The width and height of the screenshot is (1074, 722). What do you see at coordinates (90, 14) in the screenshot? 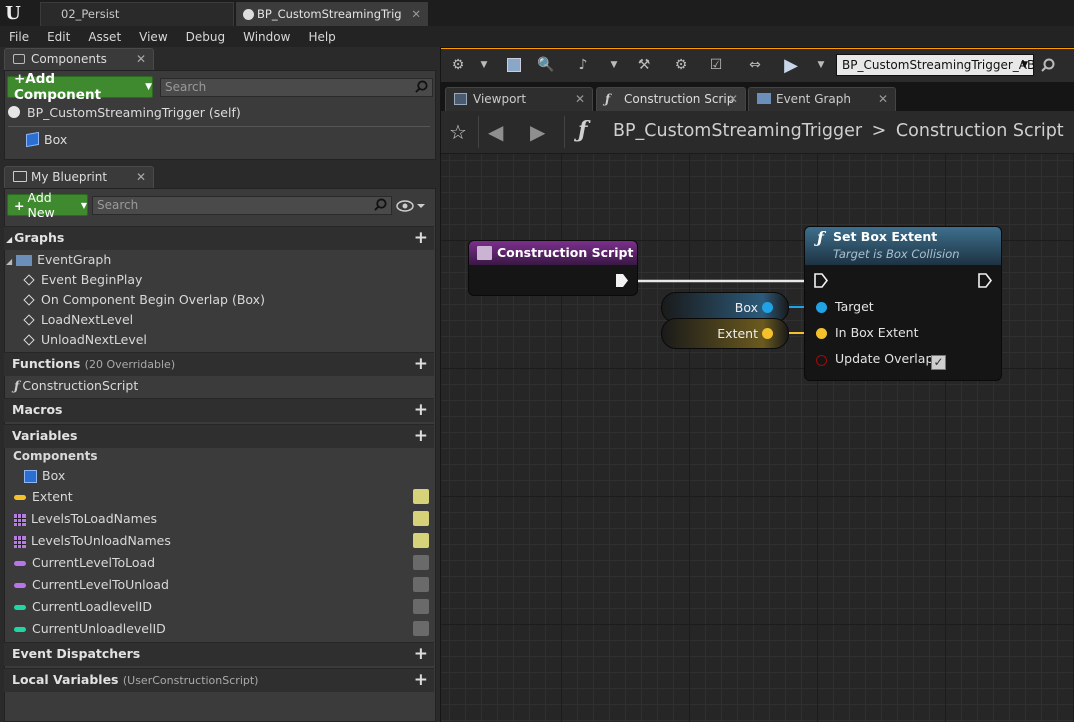
I see `doc-tab-label: 02_Persist` at bounding box center [90, 14].